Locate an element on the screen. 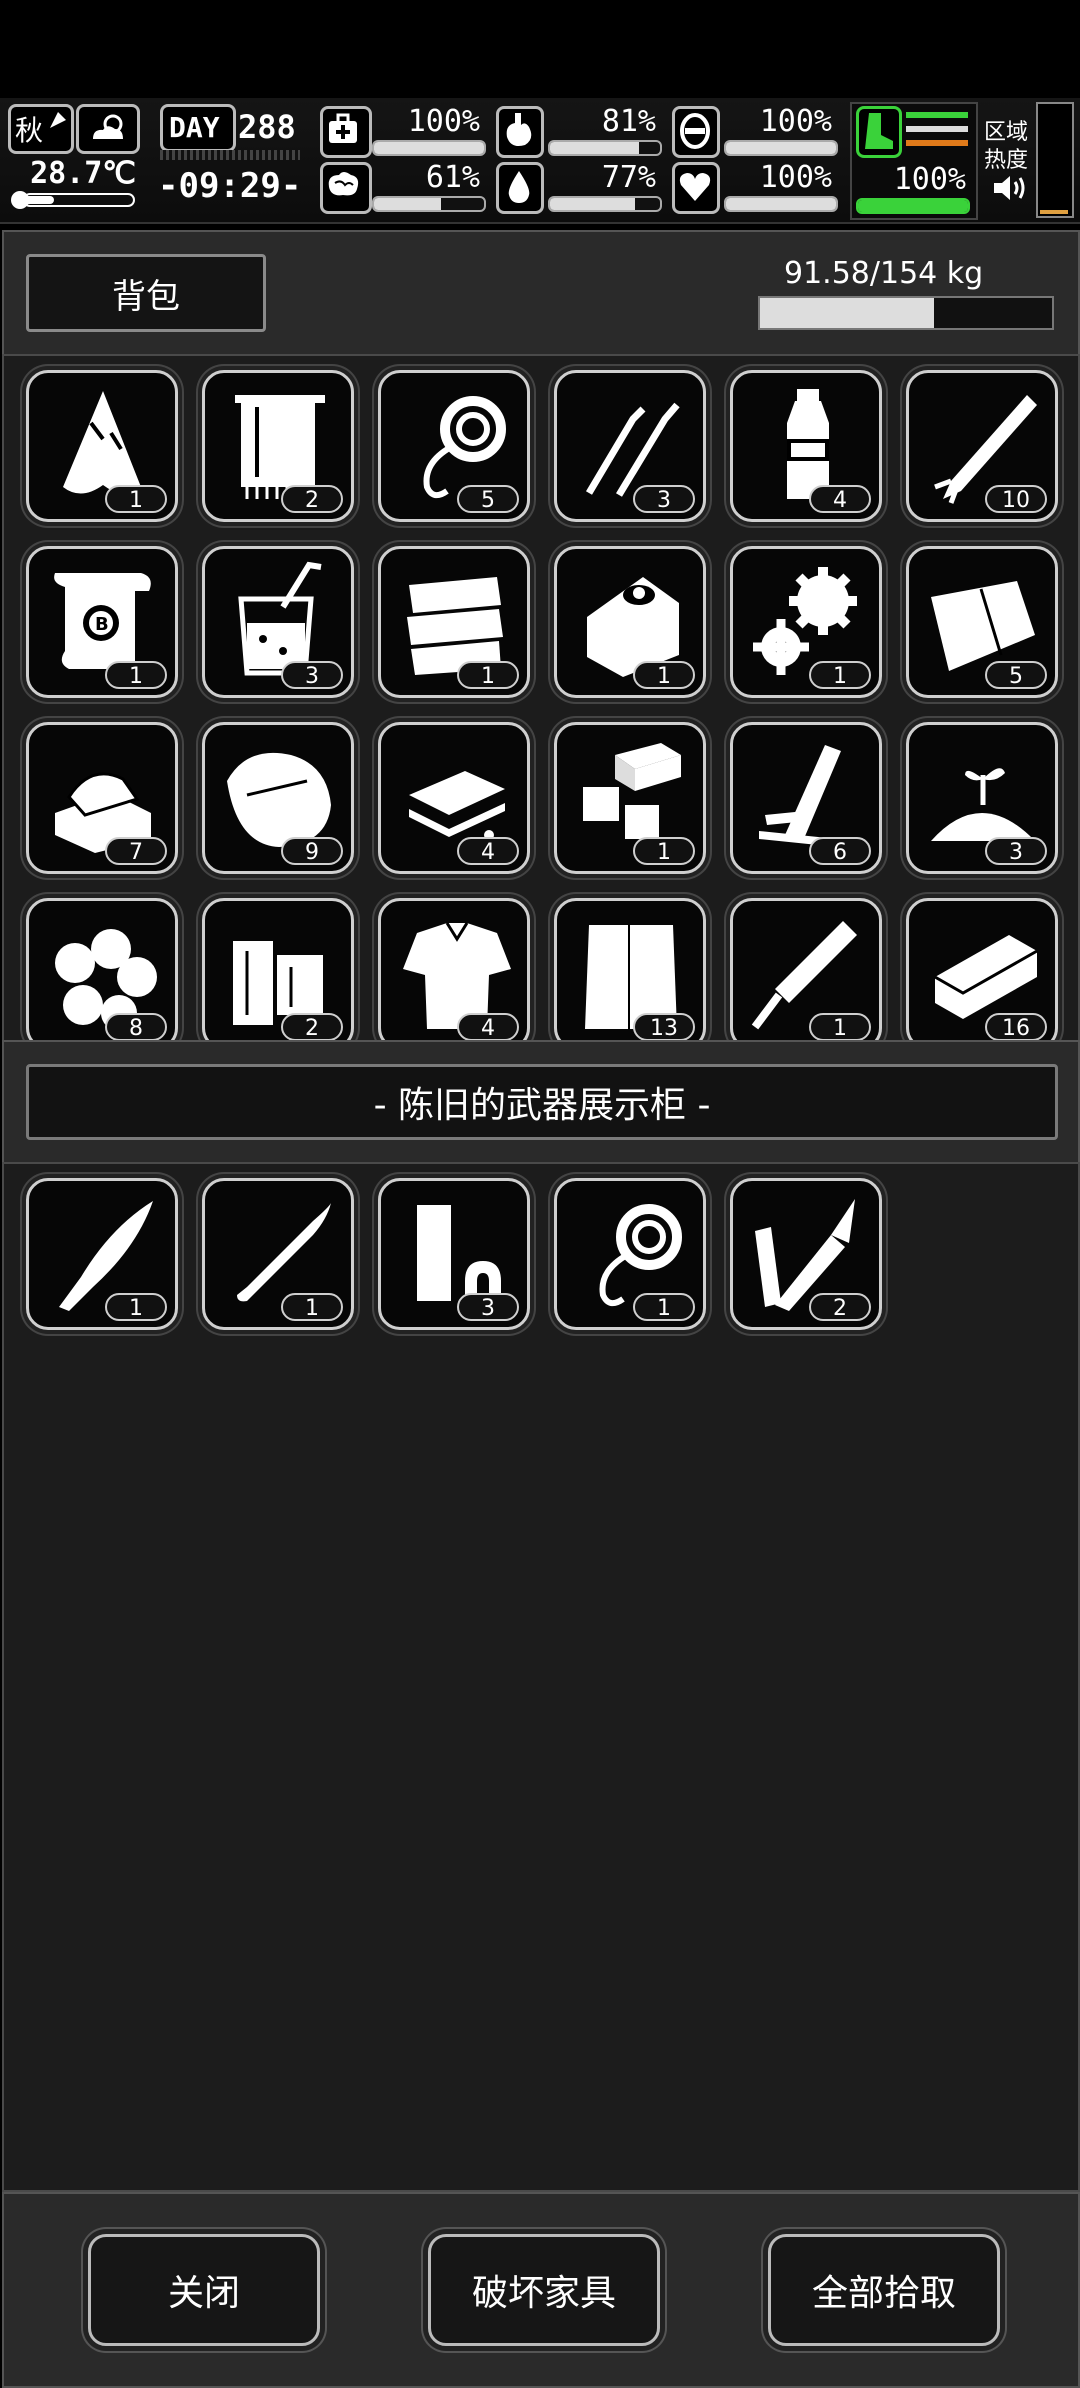 The image size is (1080, 2388). destroy-furniture-button-label: 破坏家具 is located at coordinates (543, 2293).